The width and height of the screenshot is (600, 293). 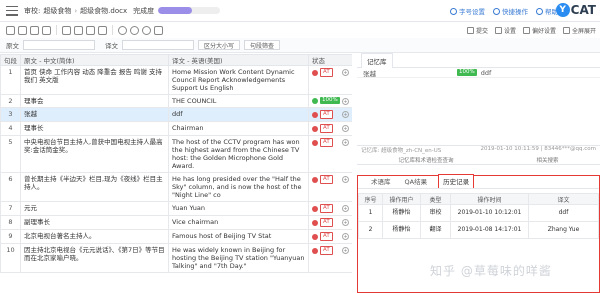 What do you see at coordinates (330, 101) in the screenshot?
I see `status-cell: 100% +` at bounding box center [330, 101].